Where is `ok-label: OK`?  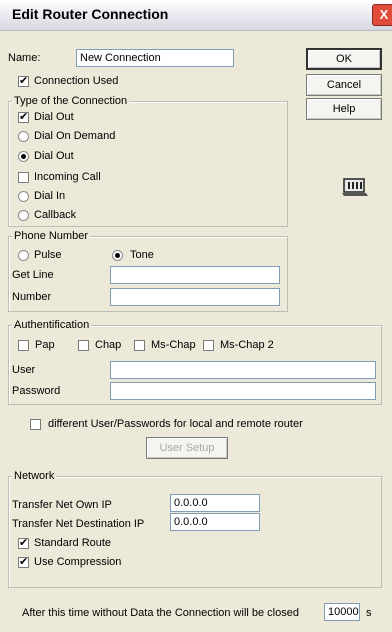 ok-label: OK is located at coordinates (344, 59).